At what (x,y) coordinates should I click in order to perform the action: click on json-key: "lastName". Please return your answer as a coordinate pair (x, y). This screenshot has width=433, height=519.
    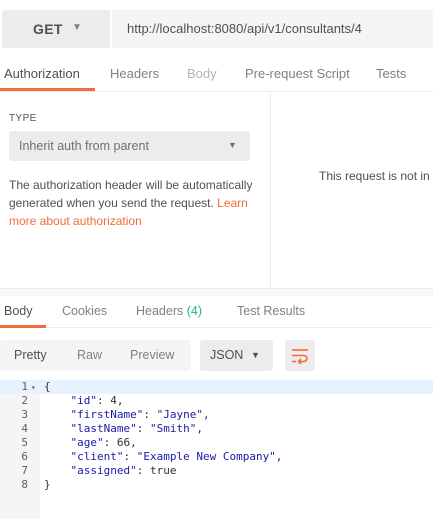
    Looking at the image, I should click on (103, 428).